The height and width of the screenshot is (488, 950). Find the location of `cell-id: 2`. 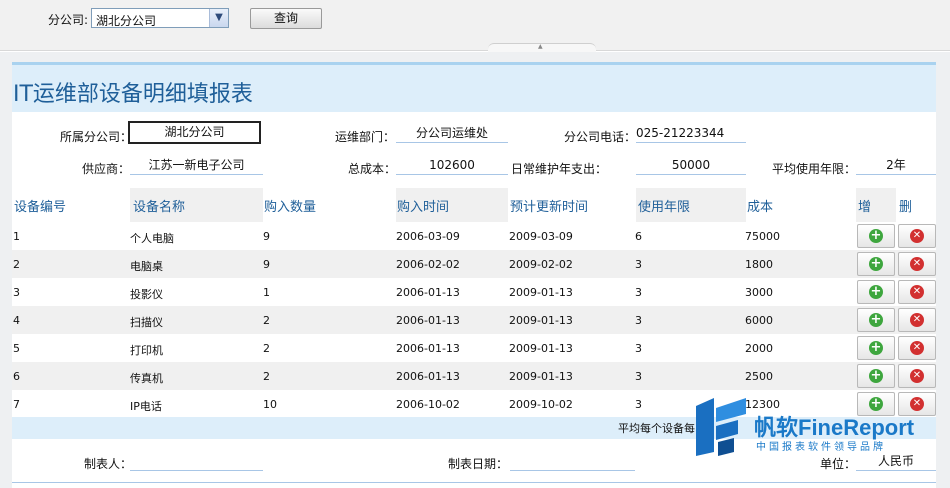

cell-id: 2 is located at coordinates (16, 264).